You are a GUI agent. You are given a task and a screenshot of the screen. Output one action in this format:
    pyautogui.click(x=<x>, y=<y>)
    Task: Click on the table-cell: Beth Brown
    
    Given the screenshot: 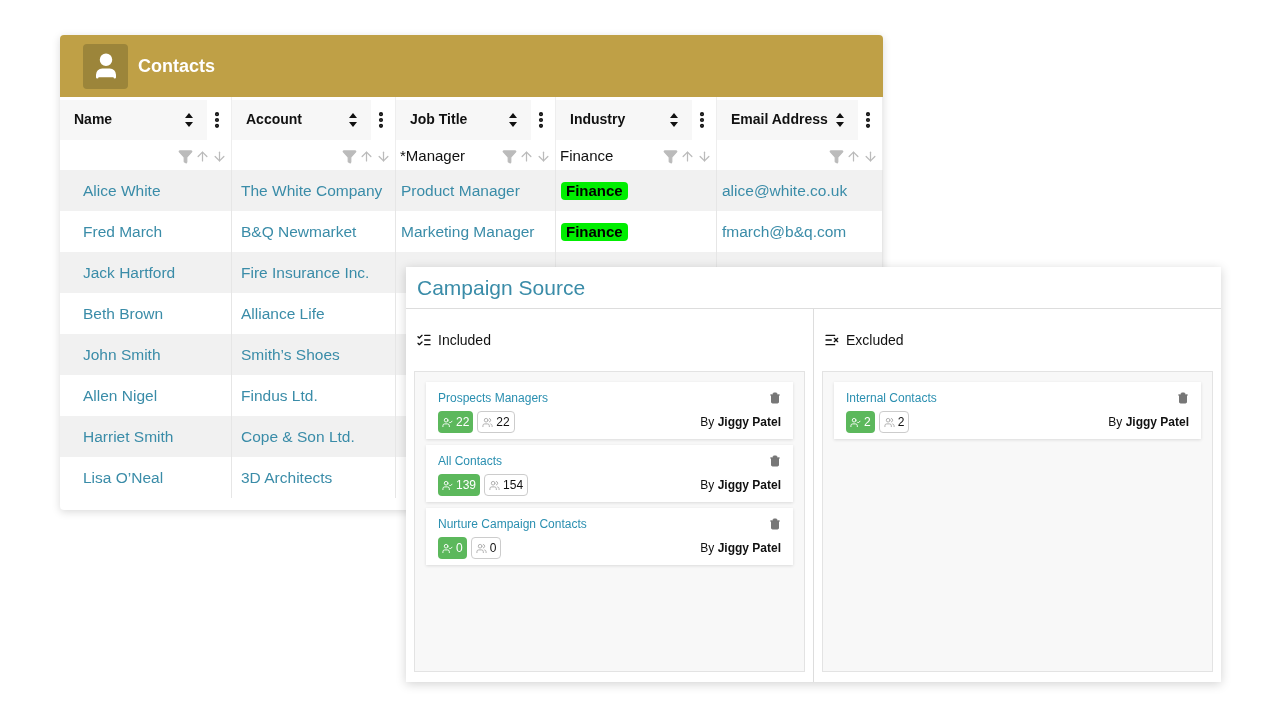 What is the action you would take?
    pyautogui.click(x=123, y=313)
    